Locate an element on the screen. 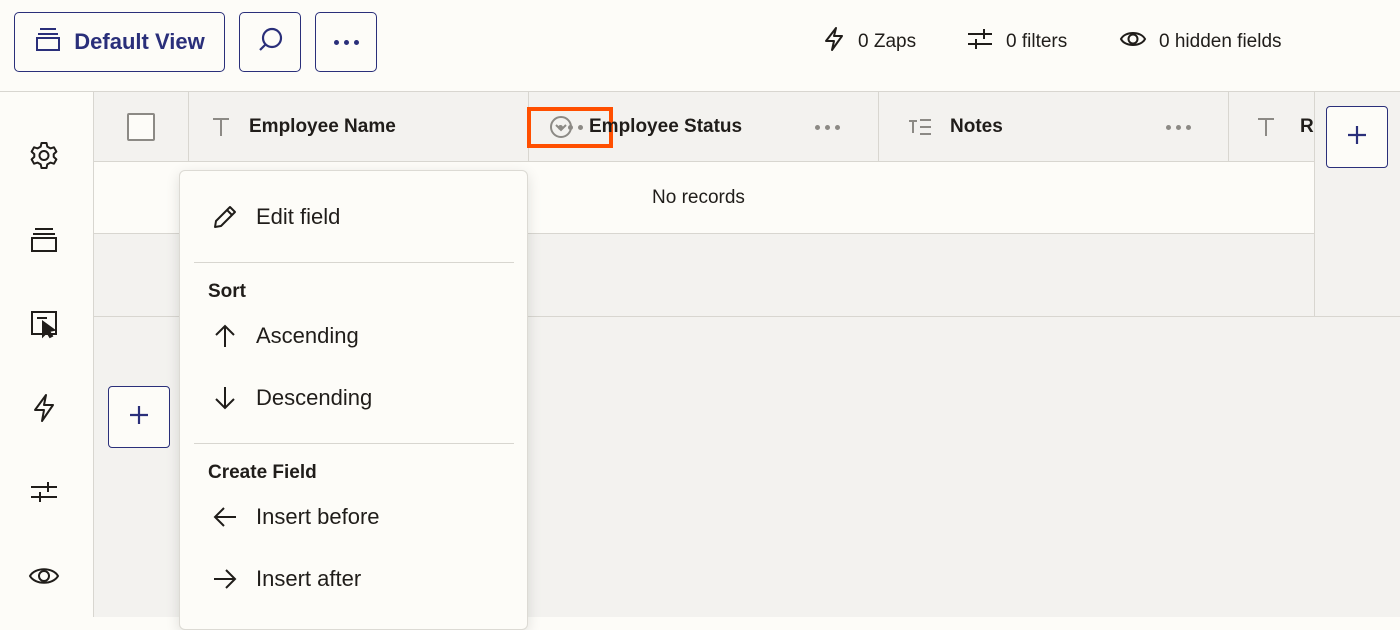 This screenshot has height=630, width=1400. sort-descending-menu-item: Descending is located at coordinates (353, 397).